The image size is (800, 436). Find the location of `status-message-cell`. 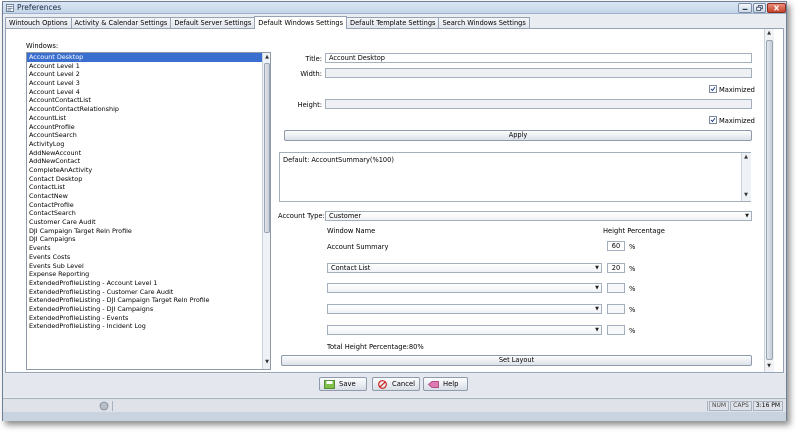

status-message-cell is located at coordinates (410, 406).